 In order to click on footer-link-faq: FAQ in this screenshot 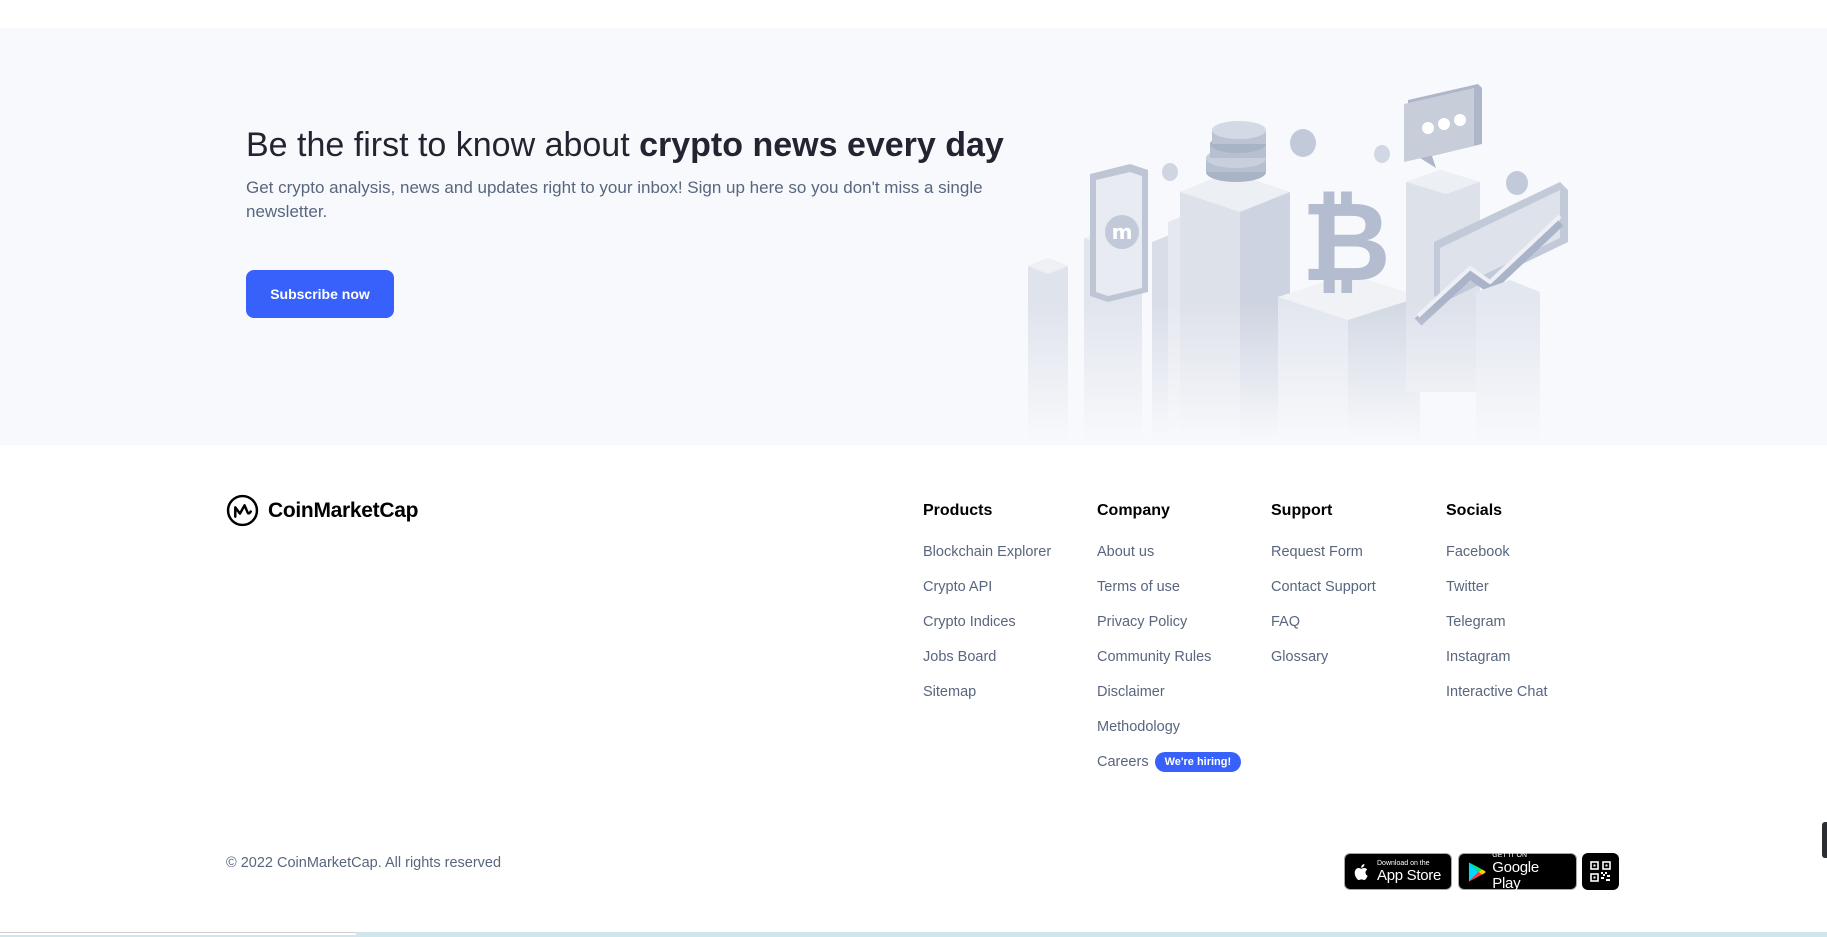, I will do `click(1323, 622)`.